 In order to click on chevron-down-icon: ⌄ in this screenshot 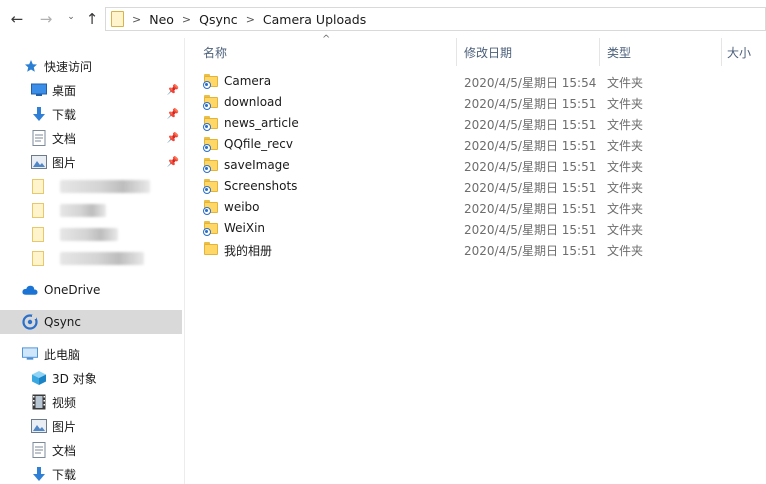, I will do `click(71, 17)`.